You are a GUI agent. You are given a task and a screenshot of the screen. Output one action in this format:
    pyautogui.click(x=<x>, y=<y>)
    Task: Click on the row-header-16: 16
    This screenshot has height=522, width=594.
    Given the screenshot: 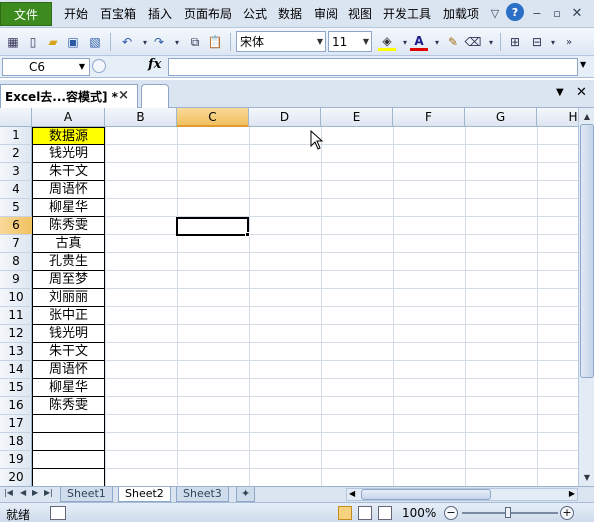 What is the action you would take?
    pyautogui.click(x=16, y=406)
    